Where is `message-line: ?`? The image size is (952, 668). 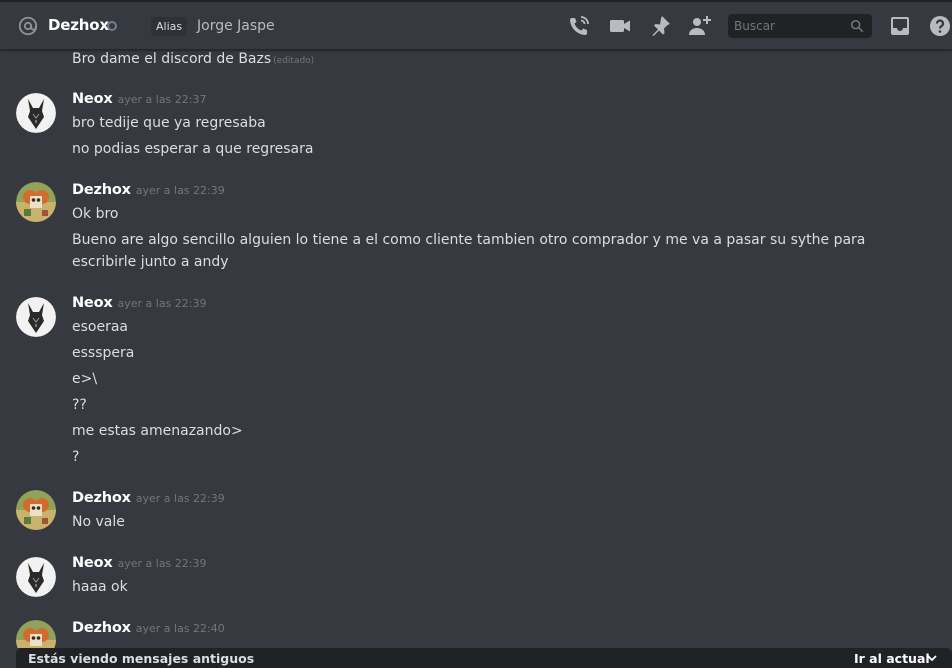 message-line: ? is located at coordinates (76, 457).